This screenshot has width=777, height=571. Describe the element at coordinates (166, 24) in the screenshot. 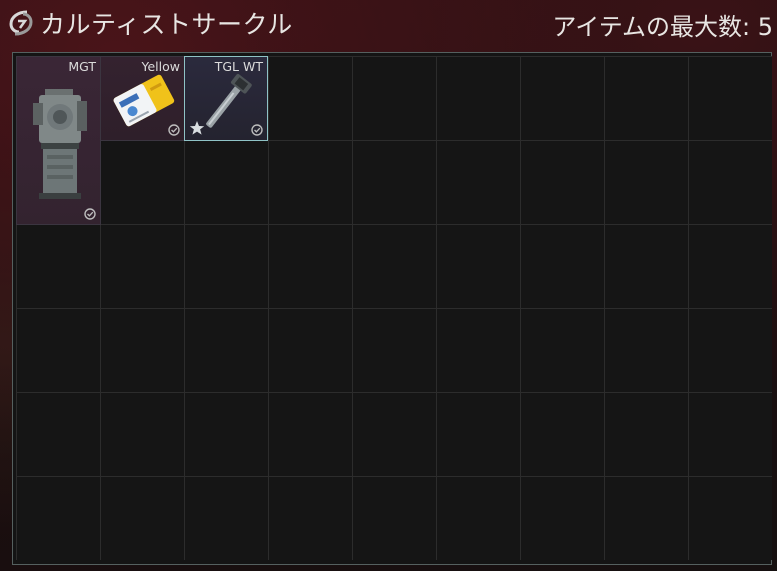

I see `page-title: カルティストサークル` at that location.